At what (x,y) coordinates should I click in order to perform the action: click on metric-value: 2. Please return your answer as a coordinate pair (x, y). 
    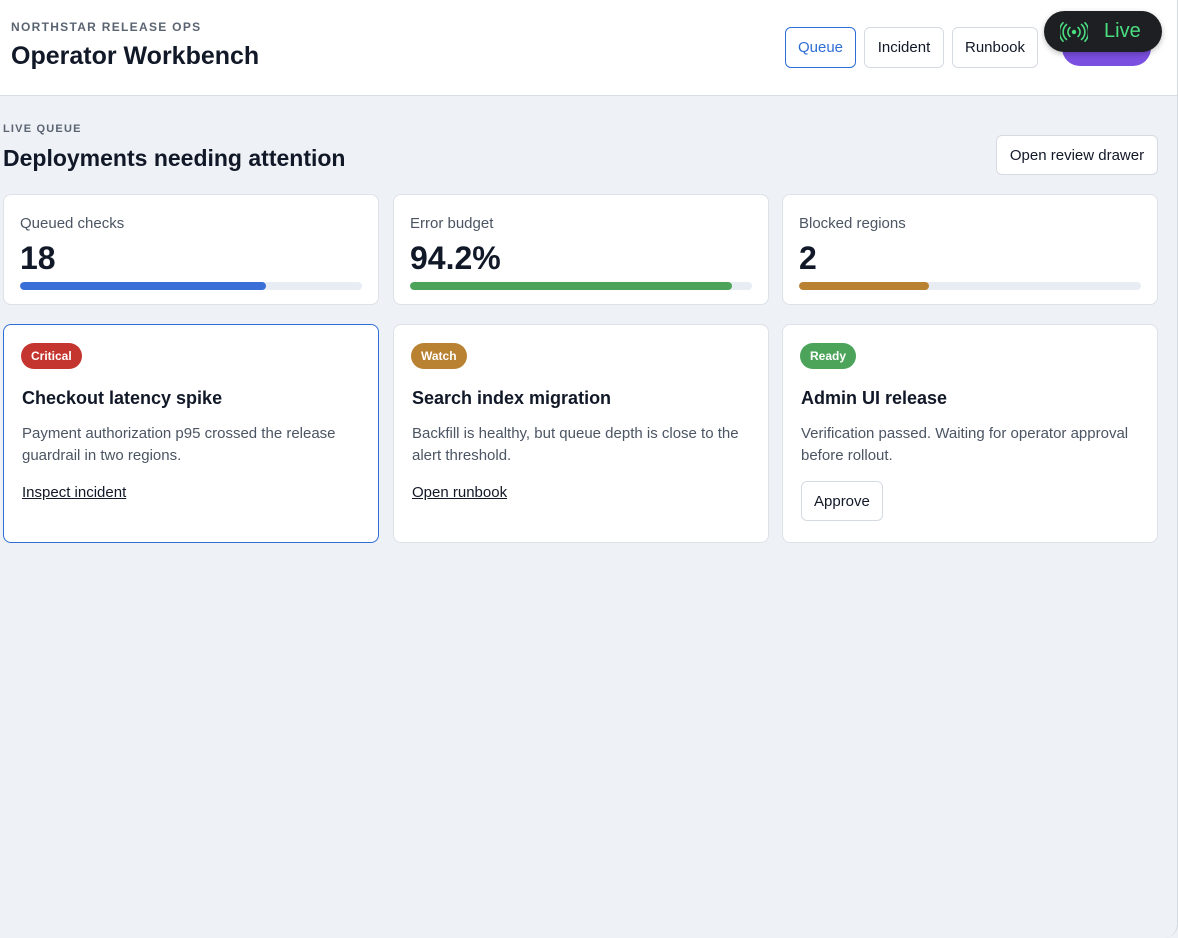
    Looking at the image, I should click on (808, 258).